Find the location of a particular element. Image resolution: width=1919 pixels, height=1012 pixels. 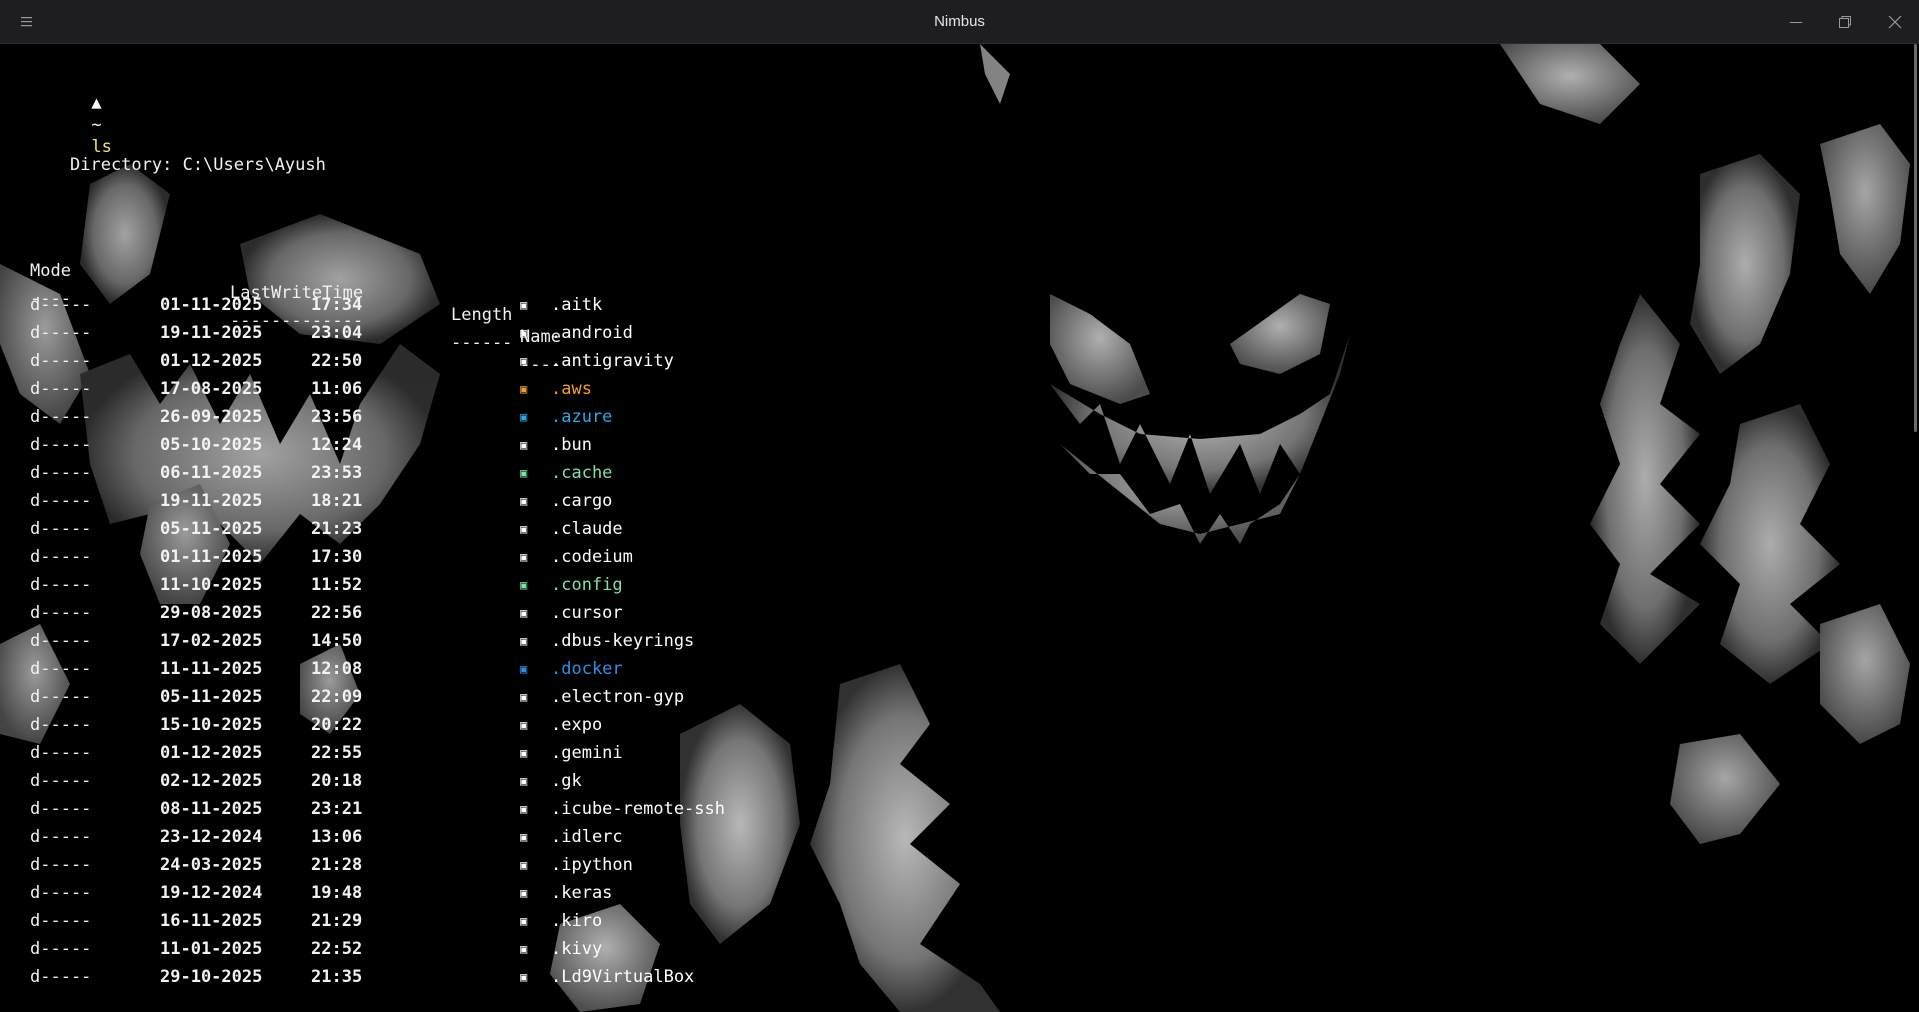

entry-name: .bun is located at coordinates (571, 445).